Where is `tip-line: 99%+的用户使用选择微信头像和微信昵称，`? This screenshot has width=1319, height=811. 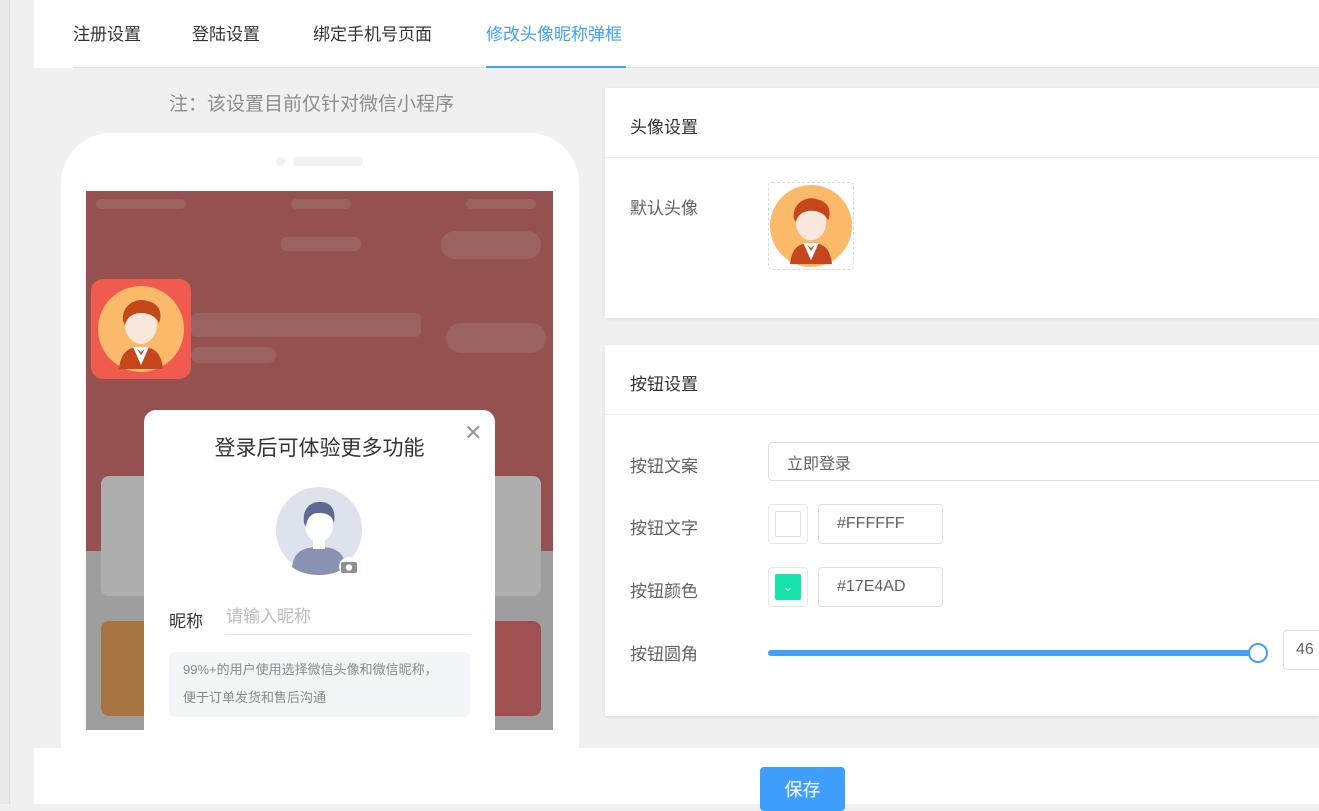
tip-line: 99%+的用户使用选择微信头像和微信昵称， is located at coordinates (310, 669).